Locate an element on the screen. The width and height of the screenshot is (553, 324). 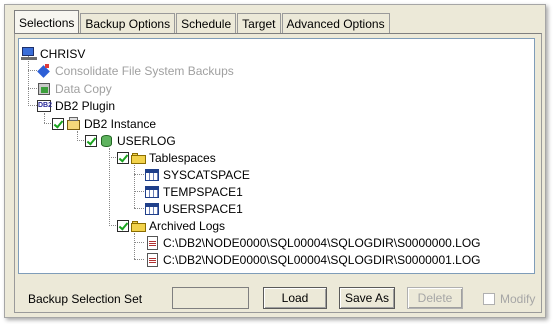
tab-schedule: Schedule is located at coordinates (206, 23).